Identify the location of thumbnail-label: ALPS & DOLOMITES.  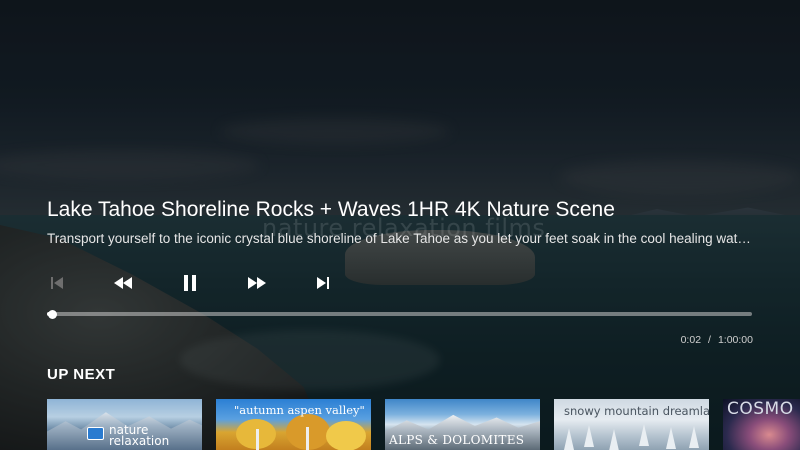
(457, 440).